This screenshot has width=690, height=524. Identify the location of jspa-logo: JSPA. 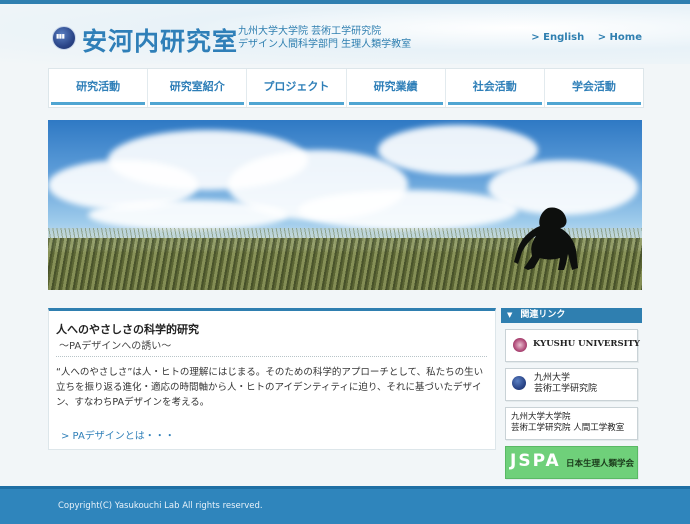
(535, 461).